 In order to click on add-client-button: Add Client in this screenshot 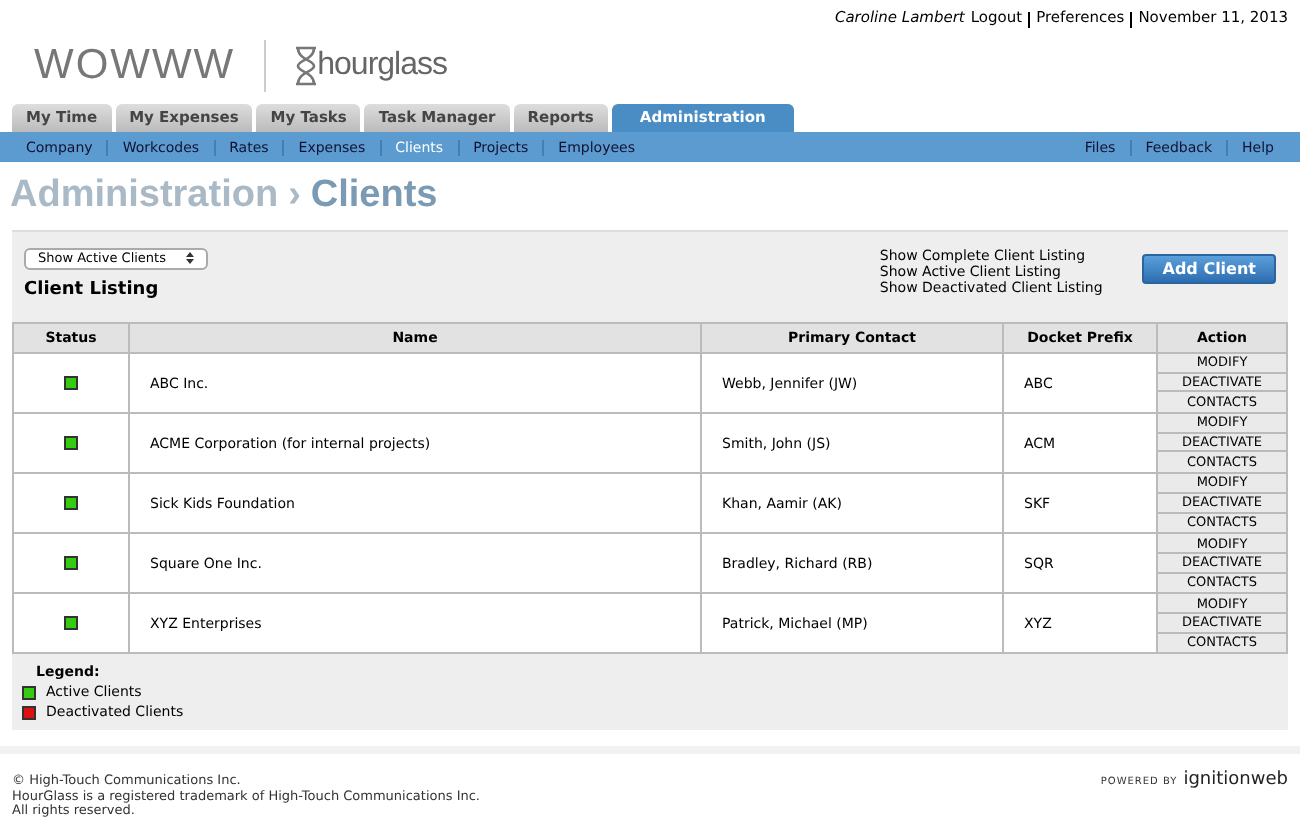, I will do `click(1209, 269)`.